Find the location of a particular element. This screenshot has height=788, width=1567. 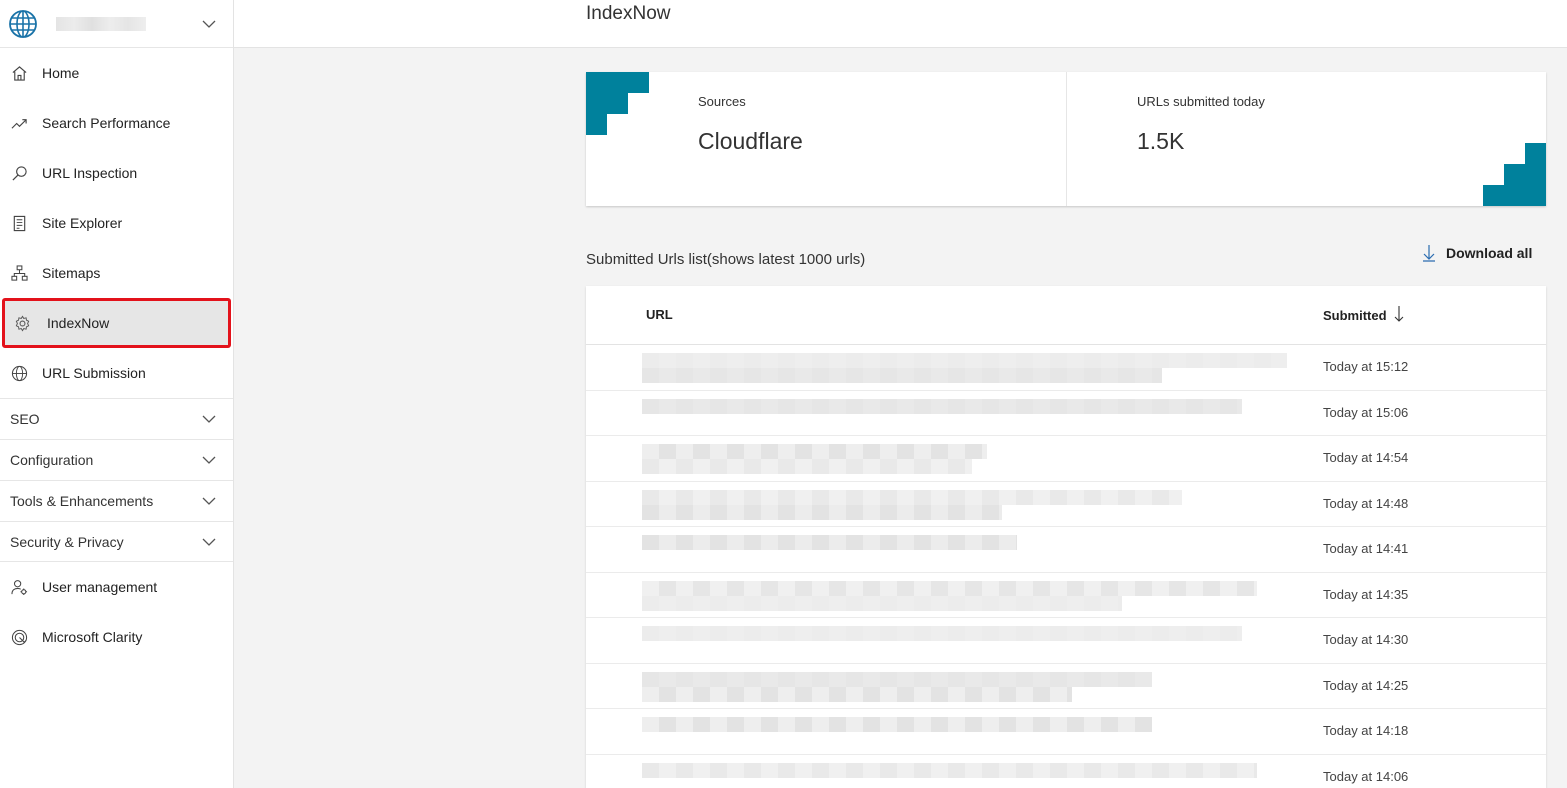

table-header: URL Submitted is located at coordinates (1066, 315).